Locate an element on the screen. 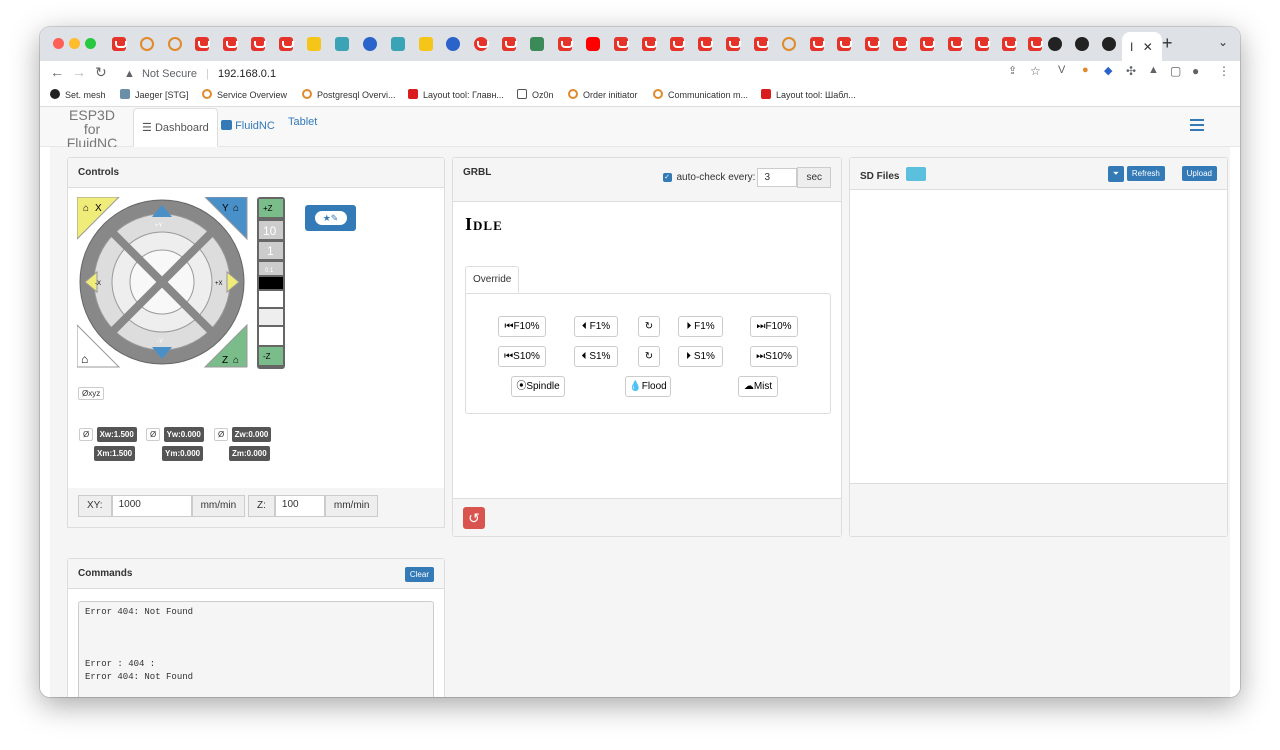 The height and width of the screenshot is (750, 1280). upload-button: Upload is located at coordinates (1199, 173).